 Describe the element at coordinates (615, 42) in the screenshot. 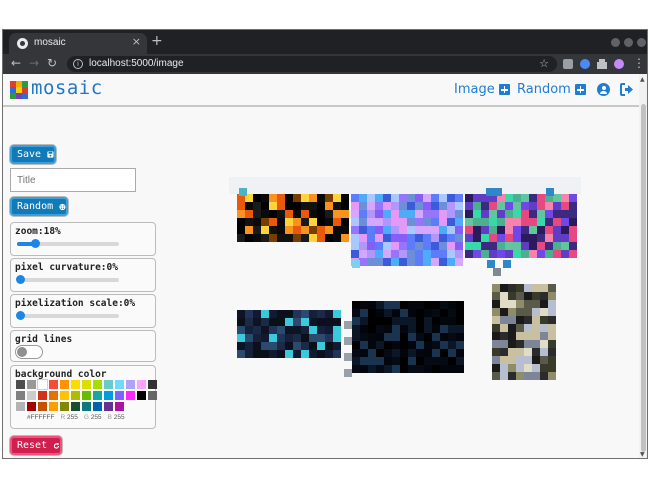

I see `minimize-button` at that location.